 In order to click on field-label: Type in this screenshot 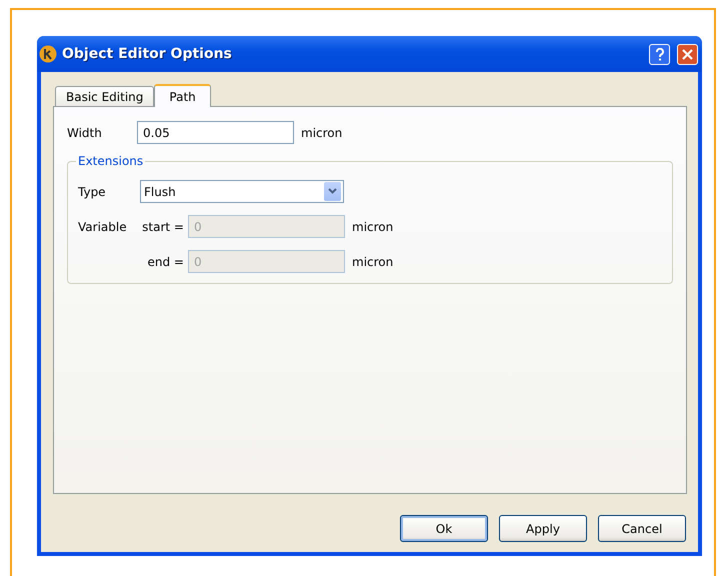, I will do `click(92, 191)`.